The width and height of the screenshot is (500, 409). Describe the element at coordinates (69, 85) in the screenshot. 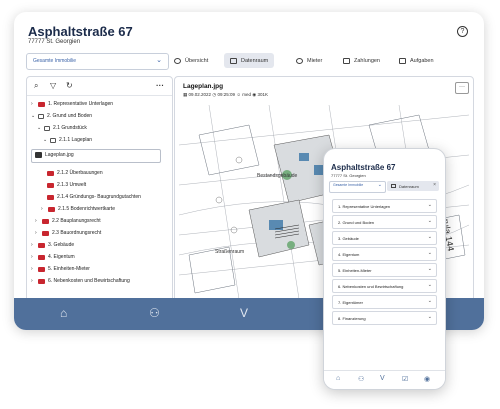

I see `refresh-icon: ↻` at that location.